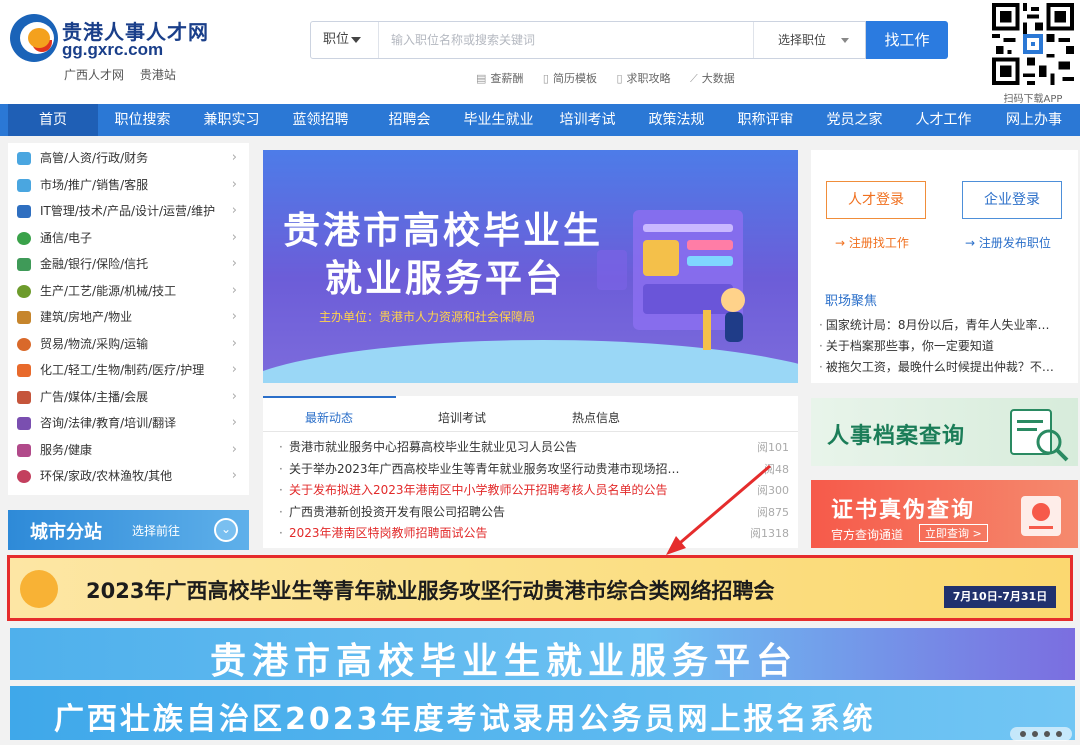 This screenshot has width=1080, height=745. Describe the element at coordinates (481, 78) in the screenshot. I see `salary-icon: ▤` at that location.